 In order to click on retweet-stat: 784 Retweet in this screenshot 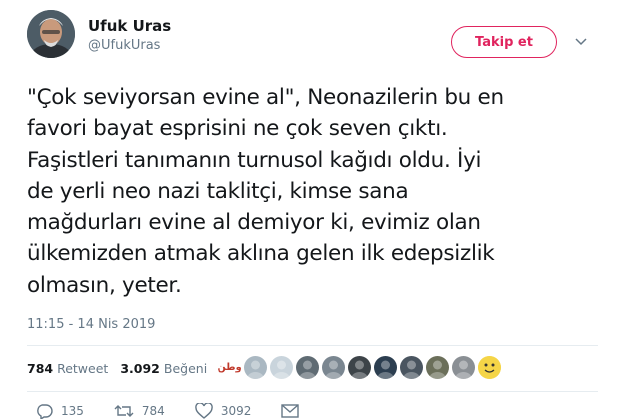, I will do `click(67, 368)`.